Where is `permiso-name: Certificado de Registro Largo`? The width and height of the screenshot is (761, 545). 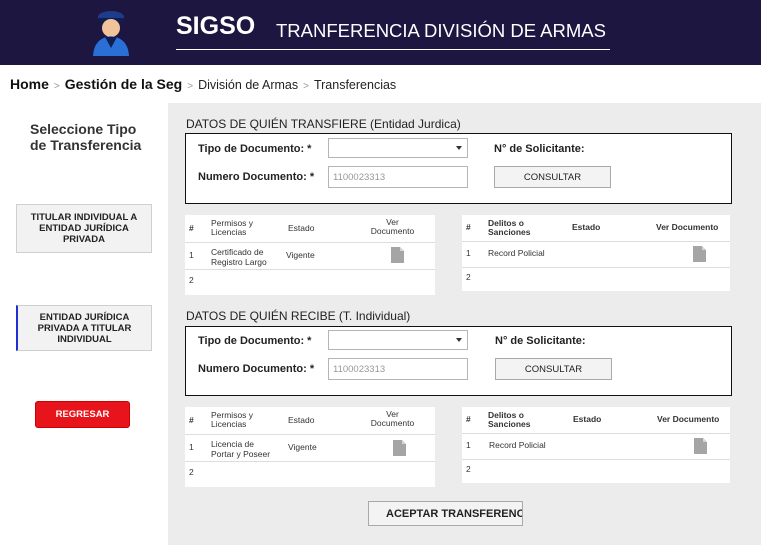 permiso-name: Certificado de Registro Largo is located at coordinates (239, 257).